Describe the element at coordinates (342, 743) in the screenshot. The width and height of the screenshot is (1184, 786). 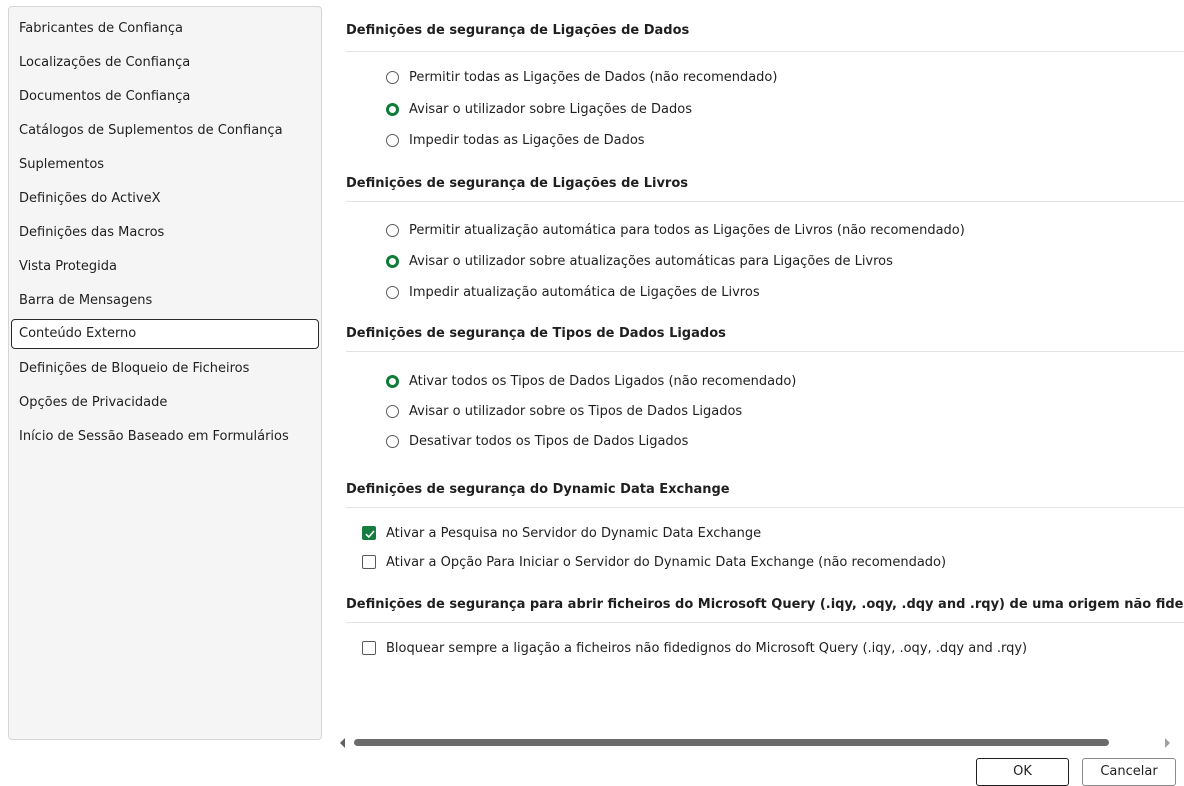
I see `scroll-left-arrow-icon` at that location.